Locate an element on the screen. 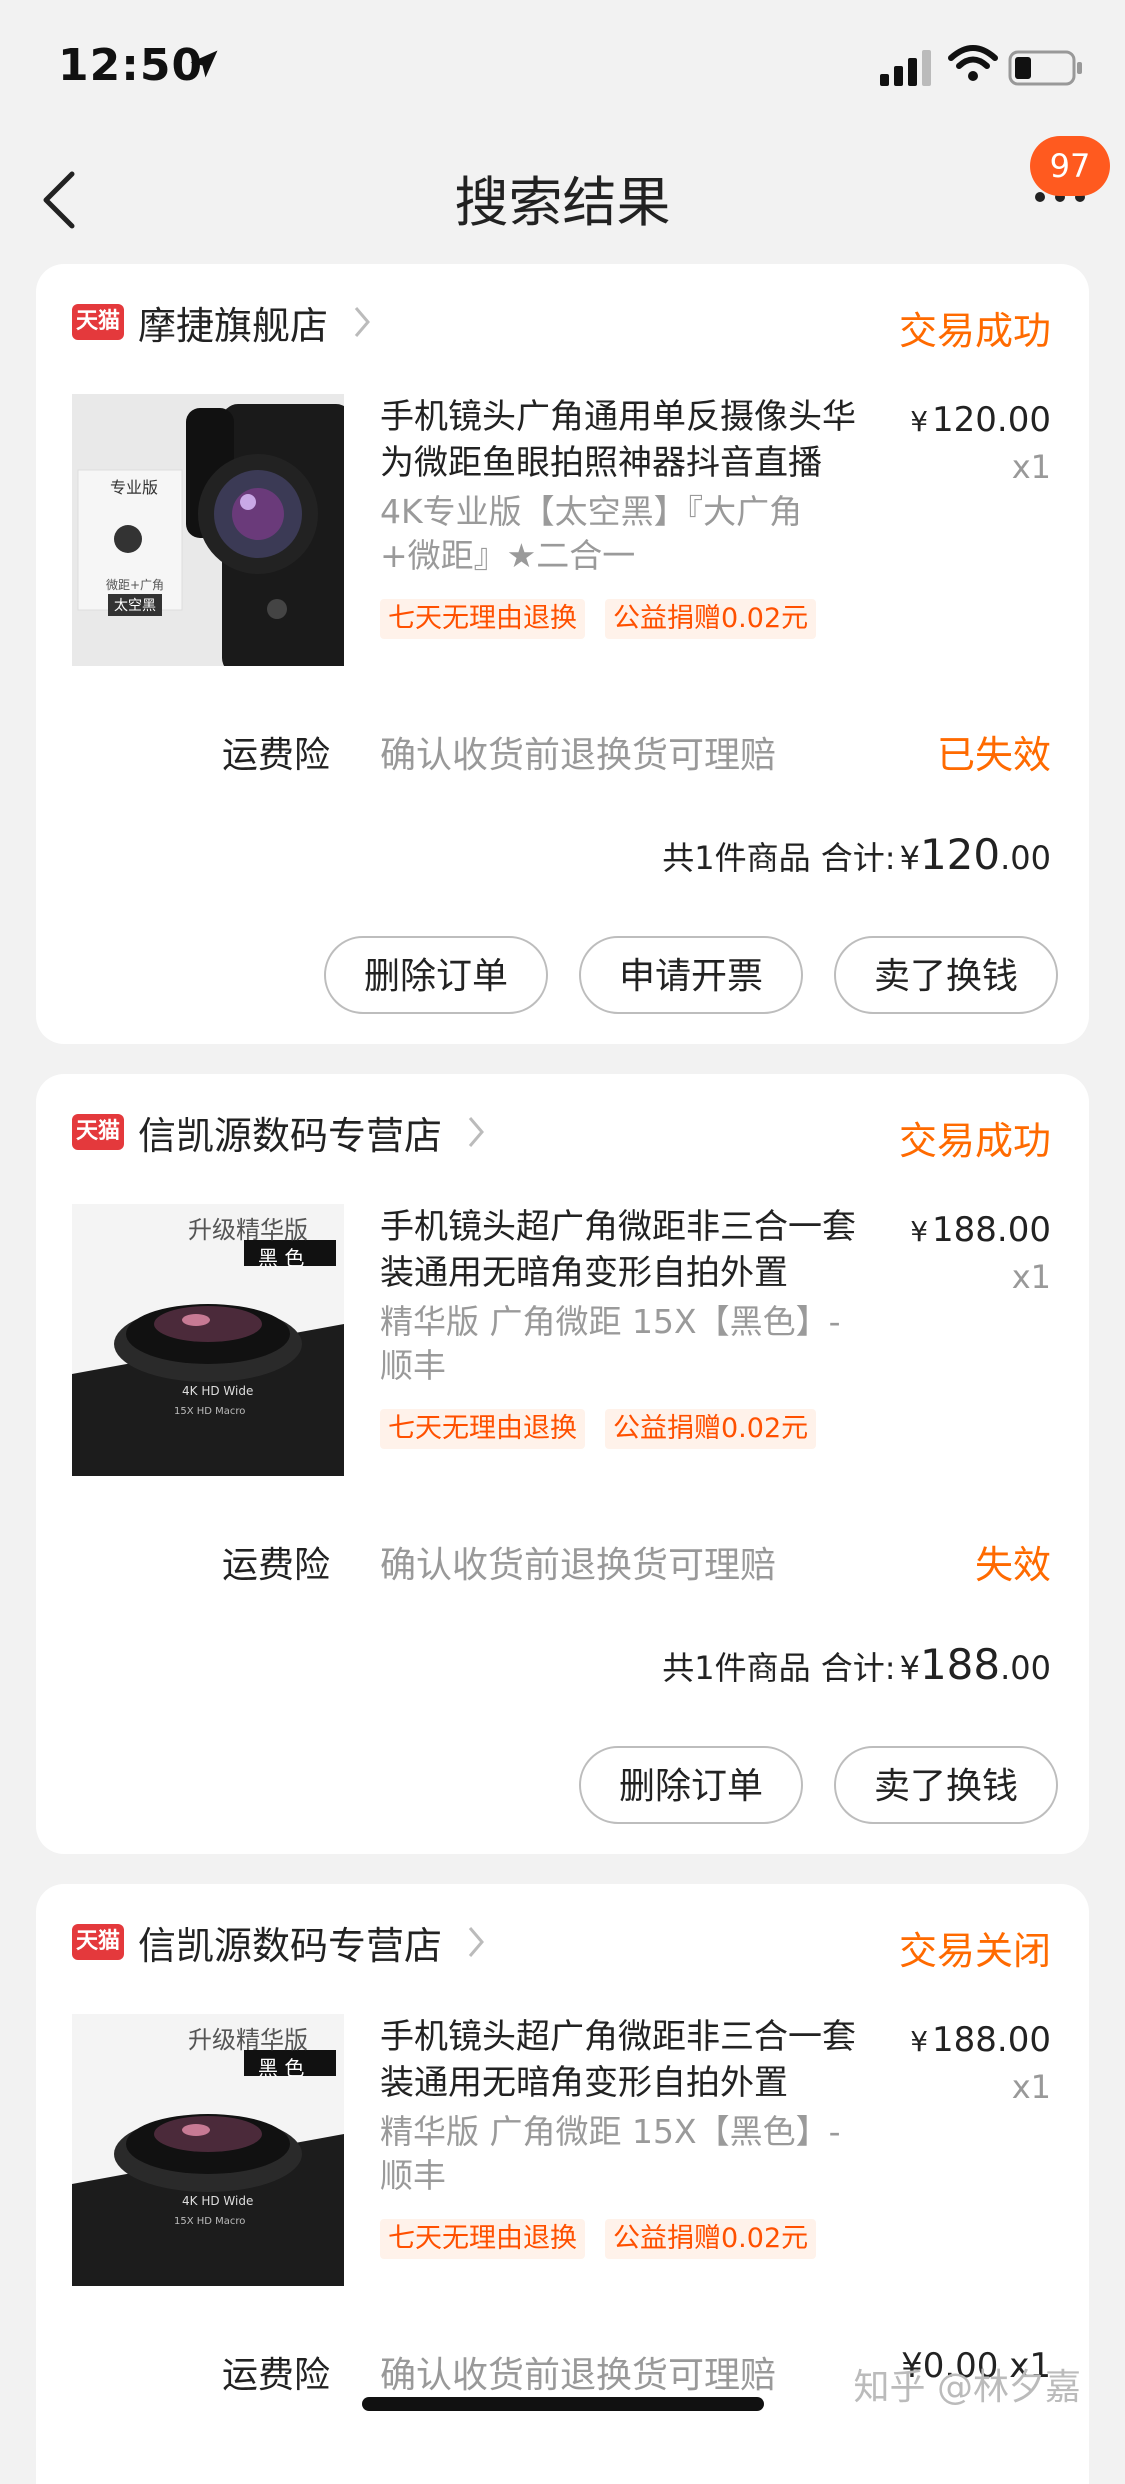  nav-bar: 搜索结果 is located at coordinates (562, 195).